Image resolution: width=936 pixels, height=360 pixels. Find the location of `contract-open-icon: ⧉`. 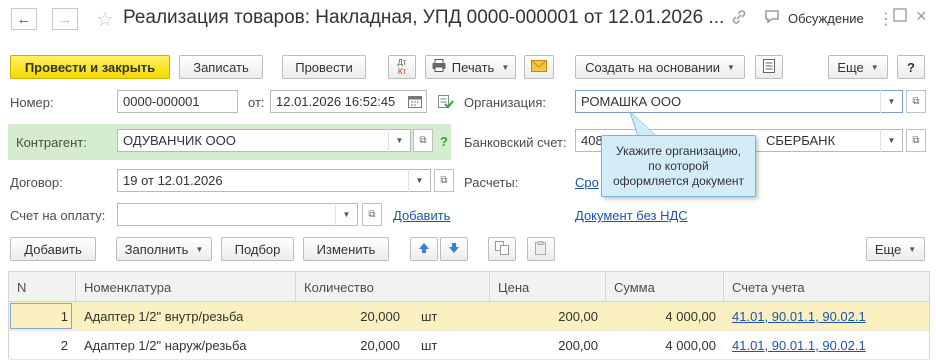

contract-open-icon: ⧉ is located at coordinates (444, 180).